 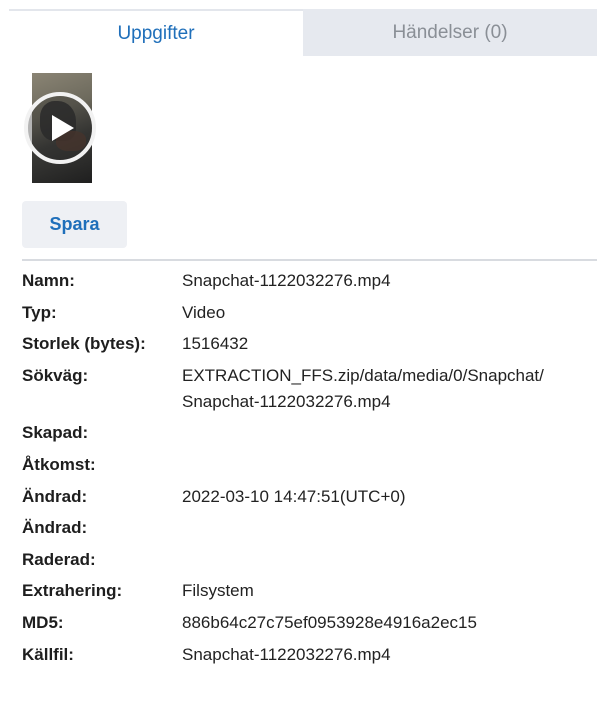 I want to click on property-row-deleted: Raderad:, so click(x=309, y=560).